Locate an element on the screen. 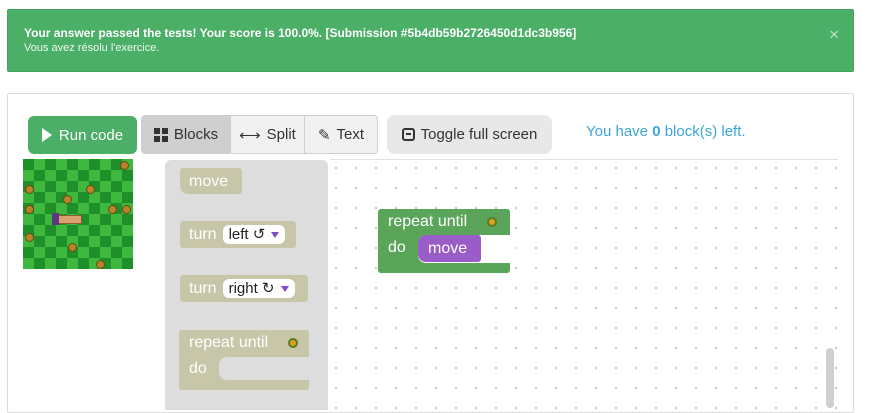 This screenshot has width=873, height=413. toolbox-move-block: move is located at coordinates (211, 181).